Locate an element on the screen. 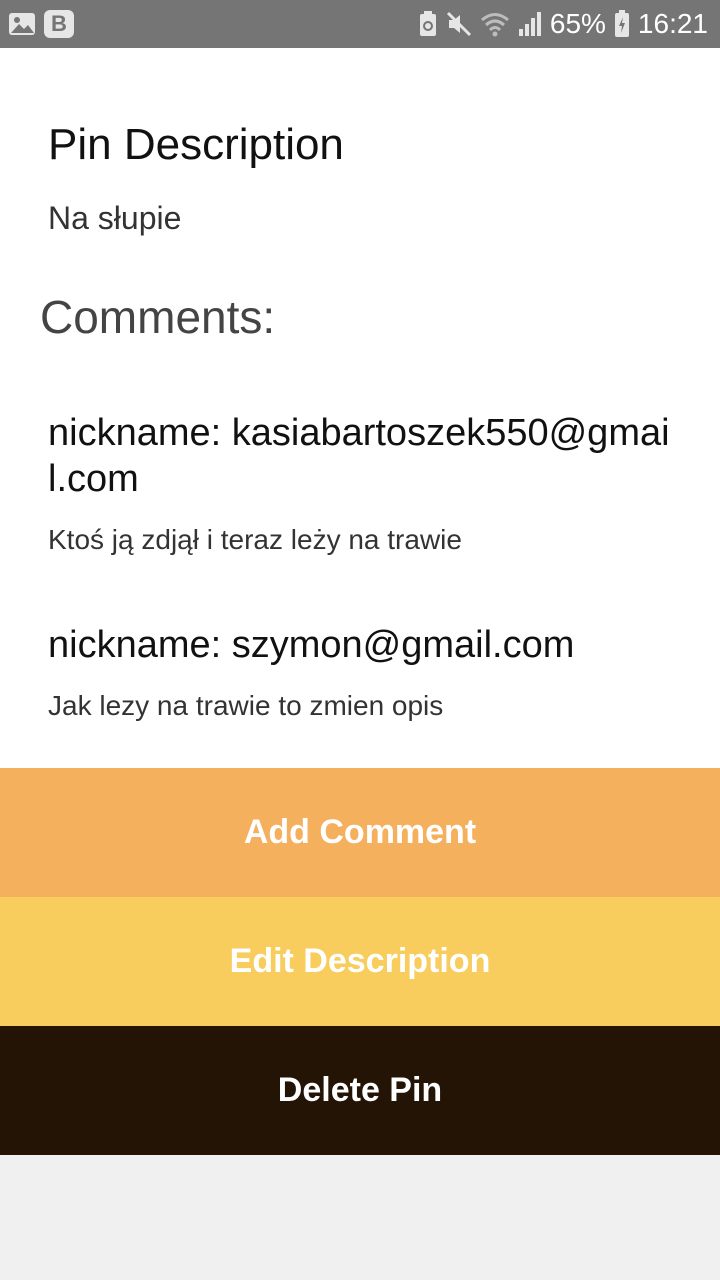 The width and height of the screenshot is (720, 1280). delete-pin-button: Delete Pin is located at coordinates (360, 1090).